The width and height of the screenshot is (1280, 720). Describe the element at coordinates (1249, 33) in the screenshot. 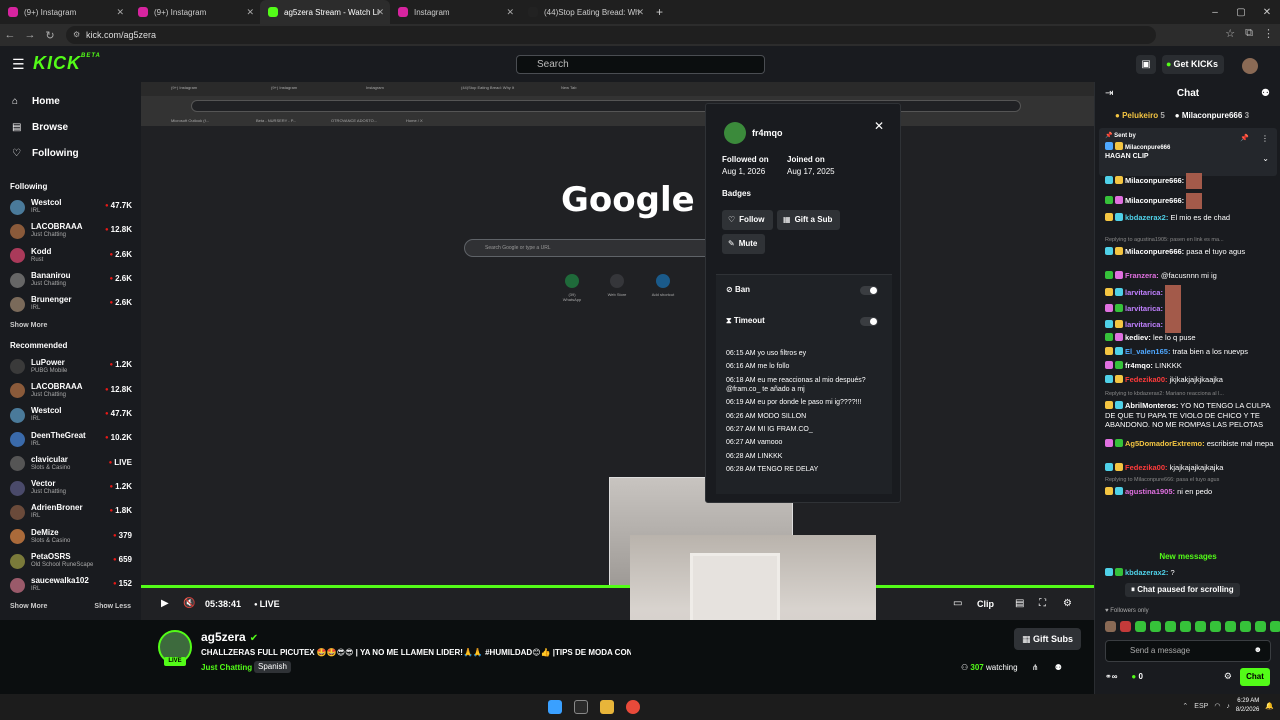

I see `extensions-icon: ⧉` at that location.